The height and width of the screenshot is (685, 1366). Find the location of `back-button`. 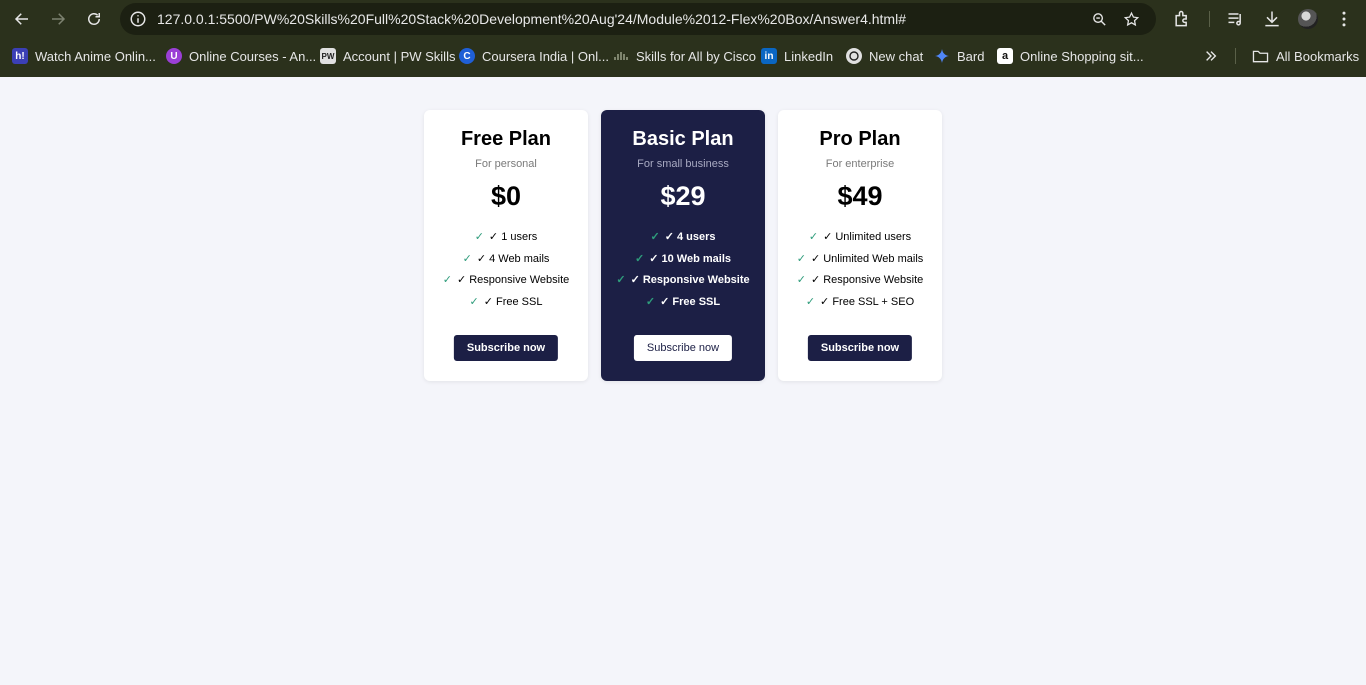

back-button is located at coordinates (22, 19).